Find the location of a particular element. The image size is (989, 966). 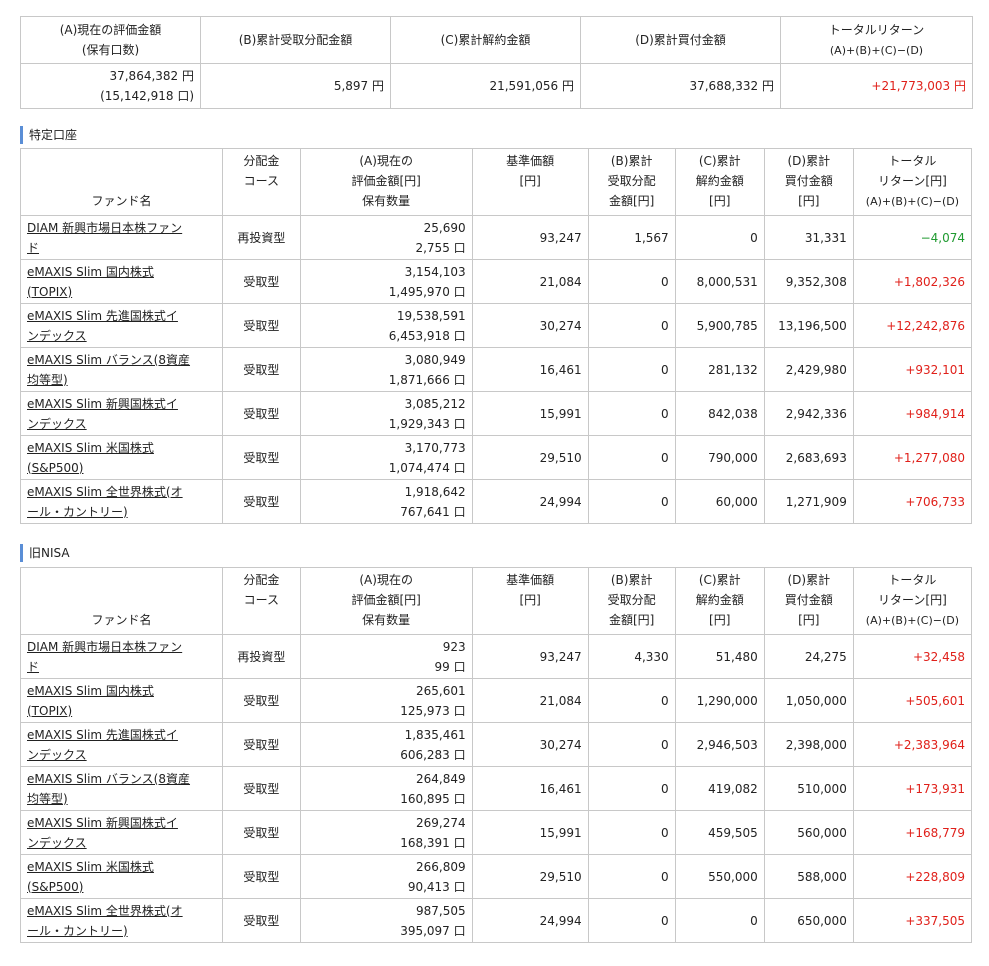

fund-name-cell: eMAXIS Slim 先進国株式イ ンデックス is located at coordinates (121, 744).